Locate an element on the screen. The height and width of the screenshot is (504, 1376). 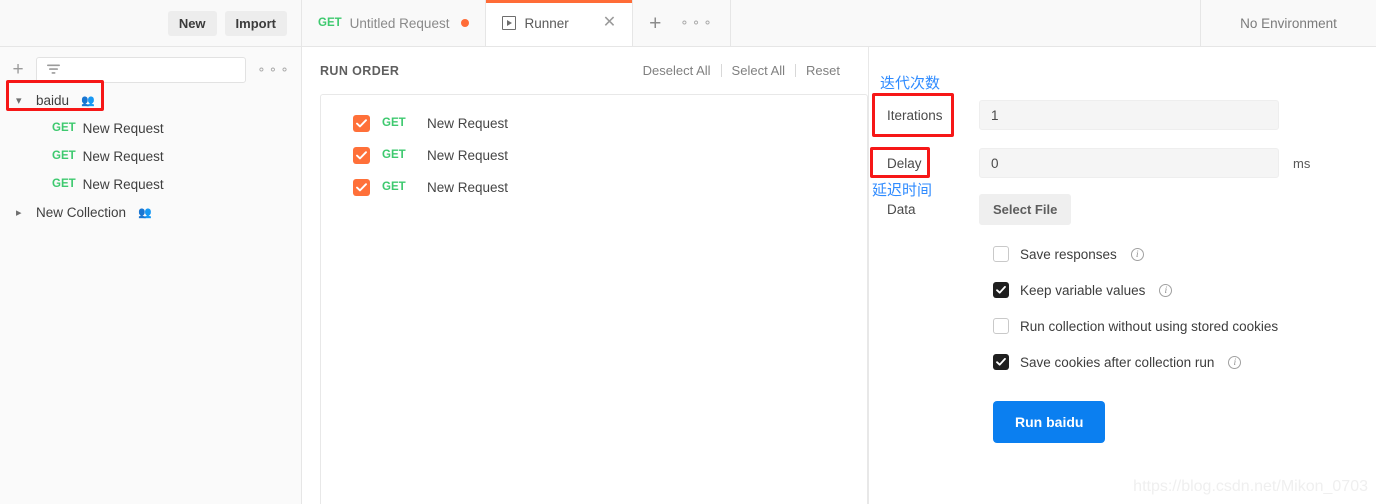
tab-strip-actions: + ⚬⚬⚬ is located at coordinates (682, 23).